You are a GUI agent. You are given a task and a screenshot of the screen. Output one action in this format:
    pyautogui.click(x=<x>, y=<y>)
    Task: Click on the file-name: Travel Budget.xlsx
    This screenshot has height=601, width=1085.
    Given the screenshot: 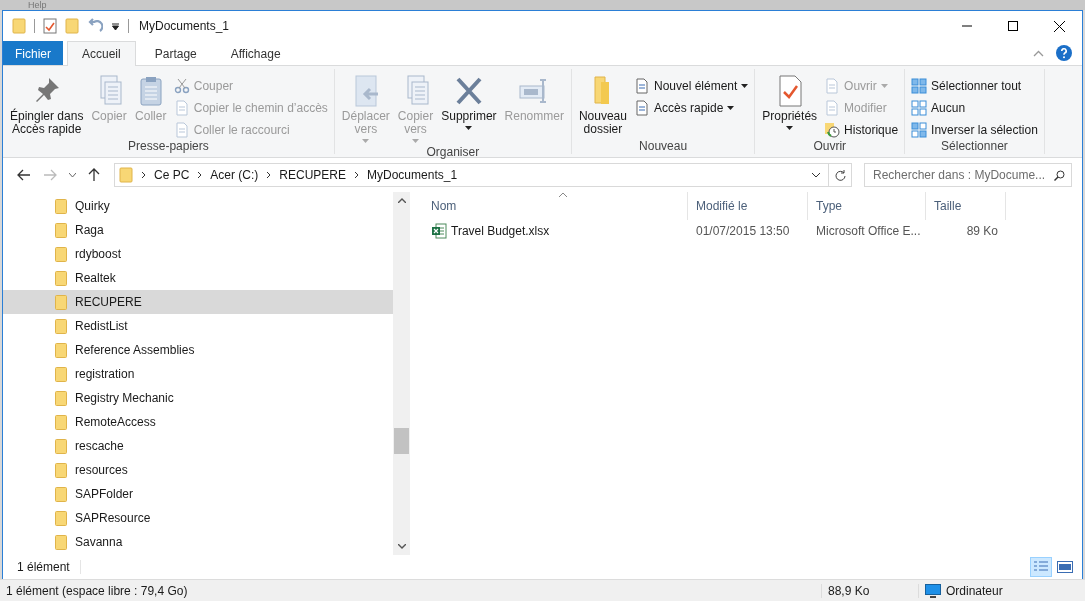 What is the action you would take?
    pyautogui.click(x=500, y=231)
    